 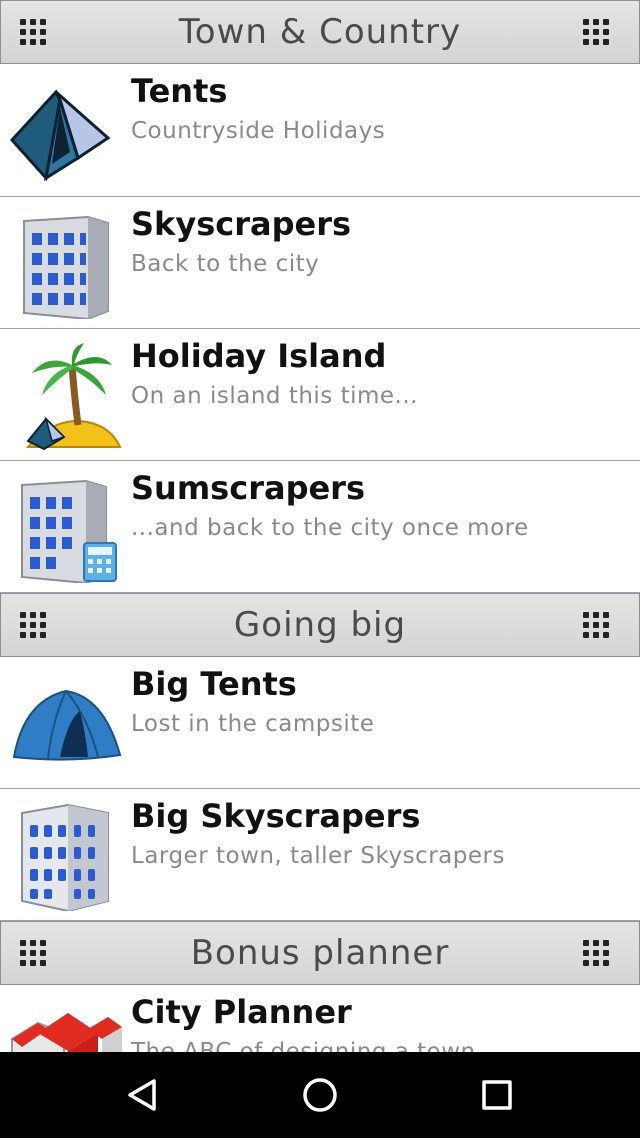 I want to click on list-item-skyscrapers: Skyscrapers Back to the city, so click(x=320, y=263).